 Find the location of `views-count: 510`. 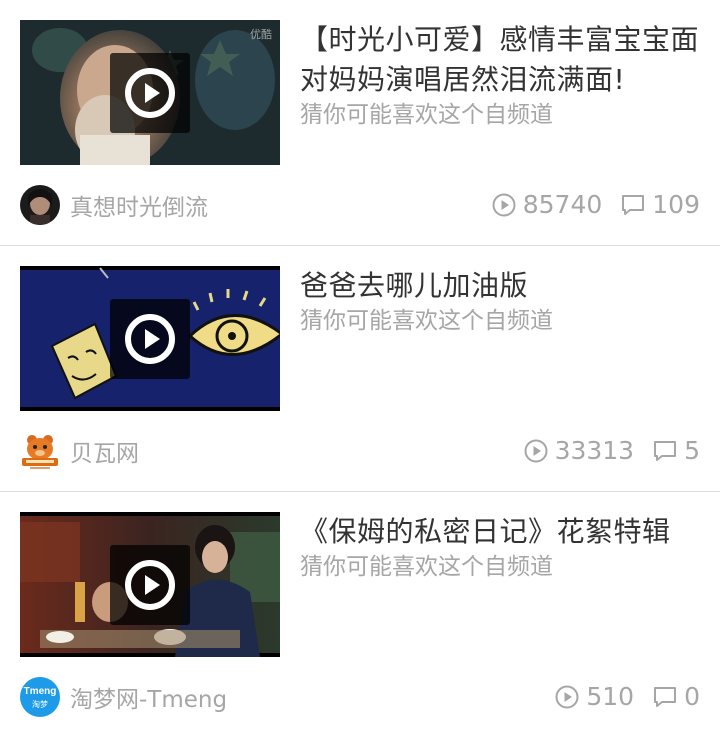

views-count: 510 is located at coordinates (610, 696).